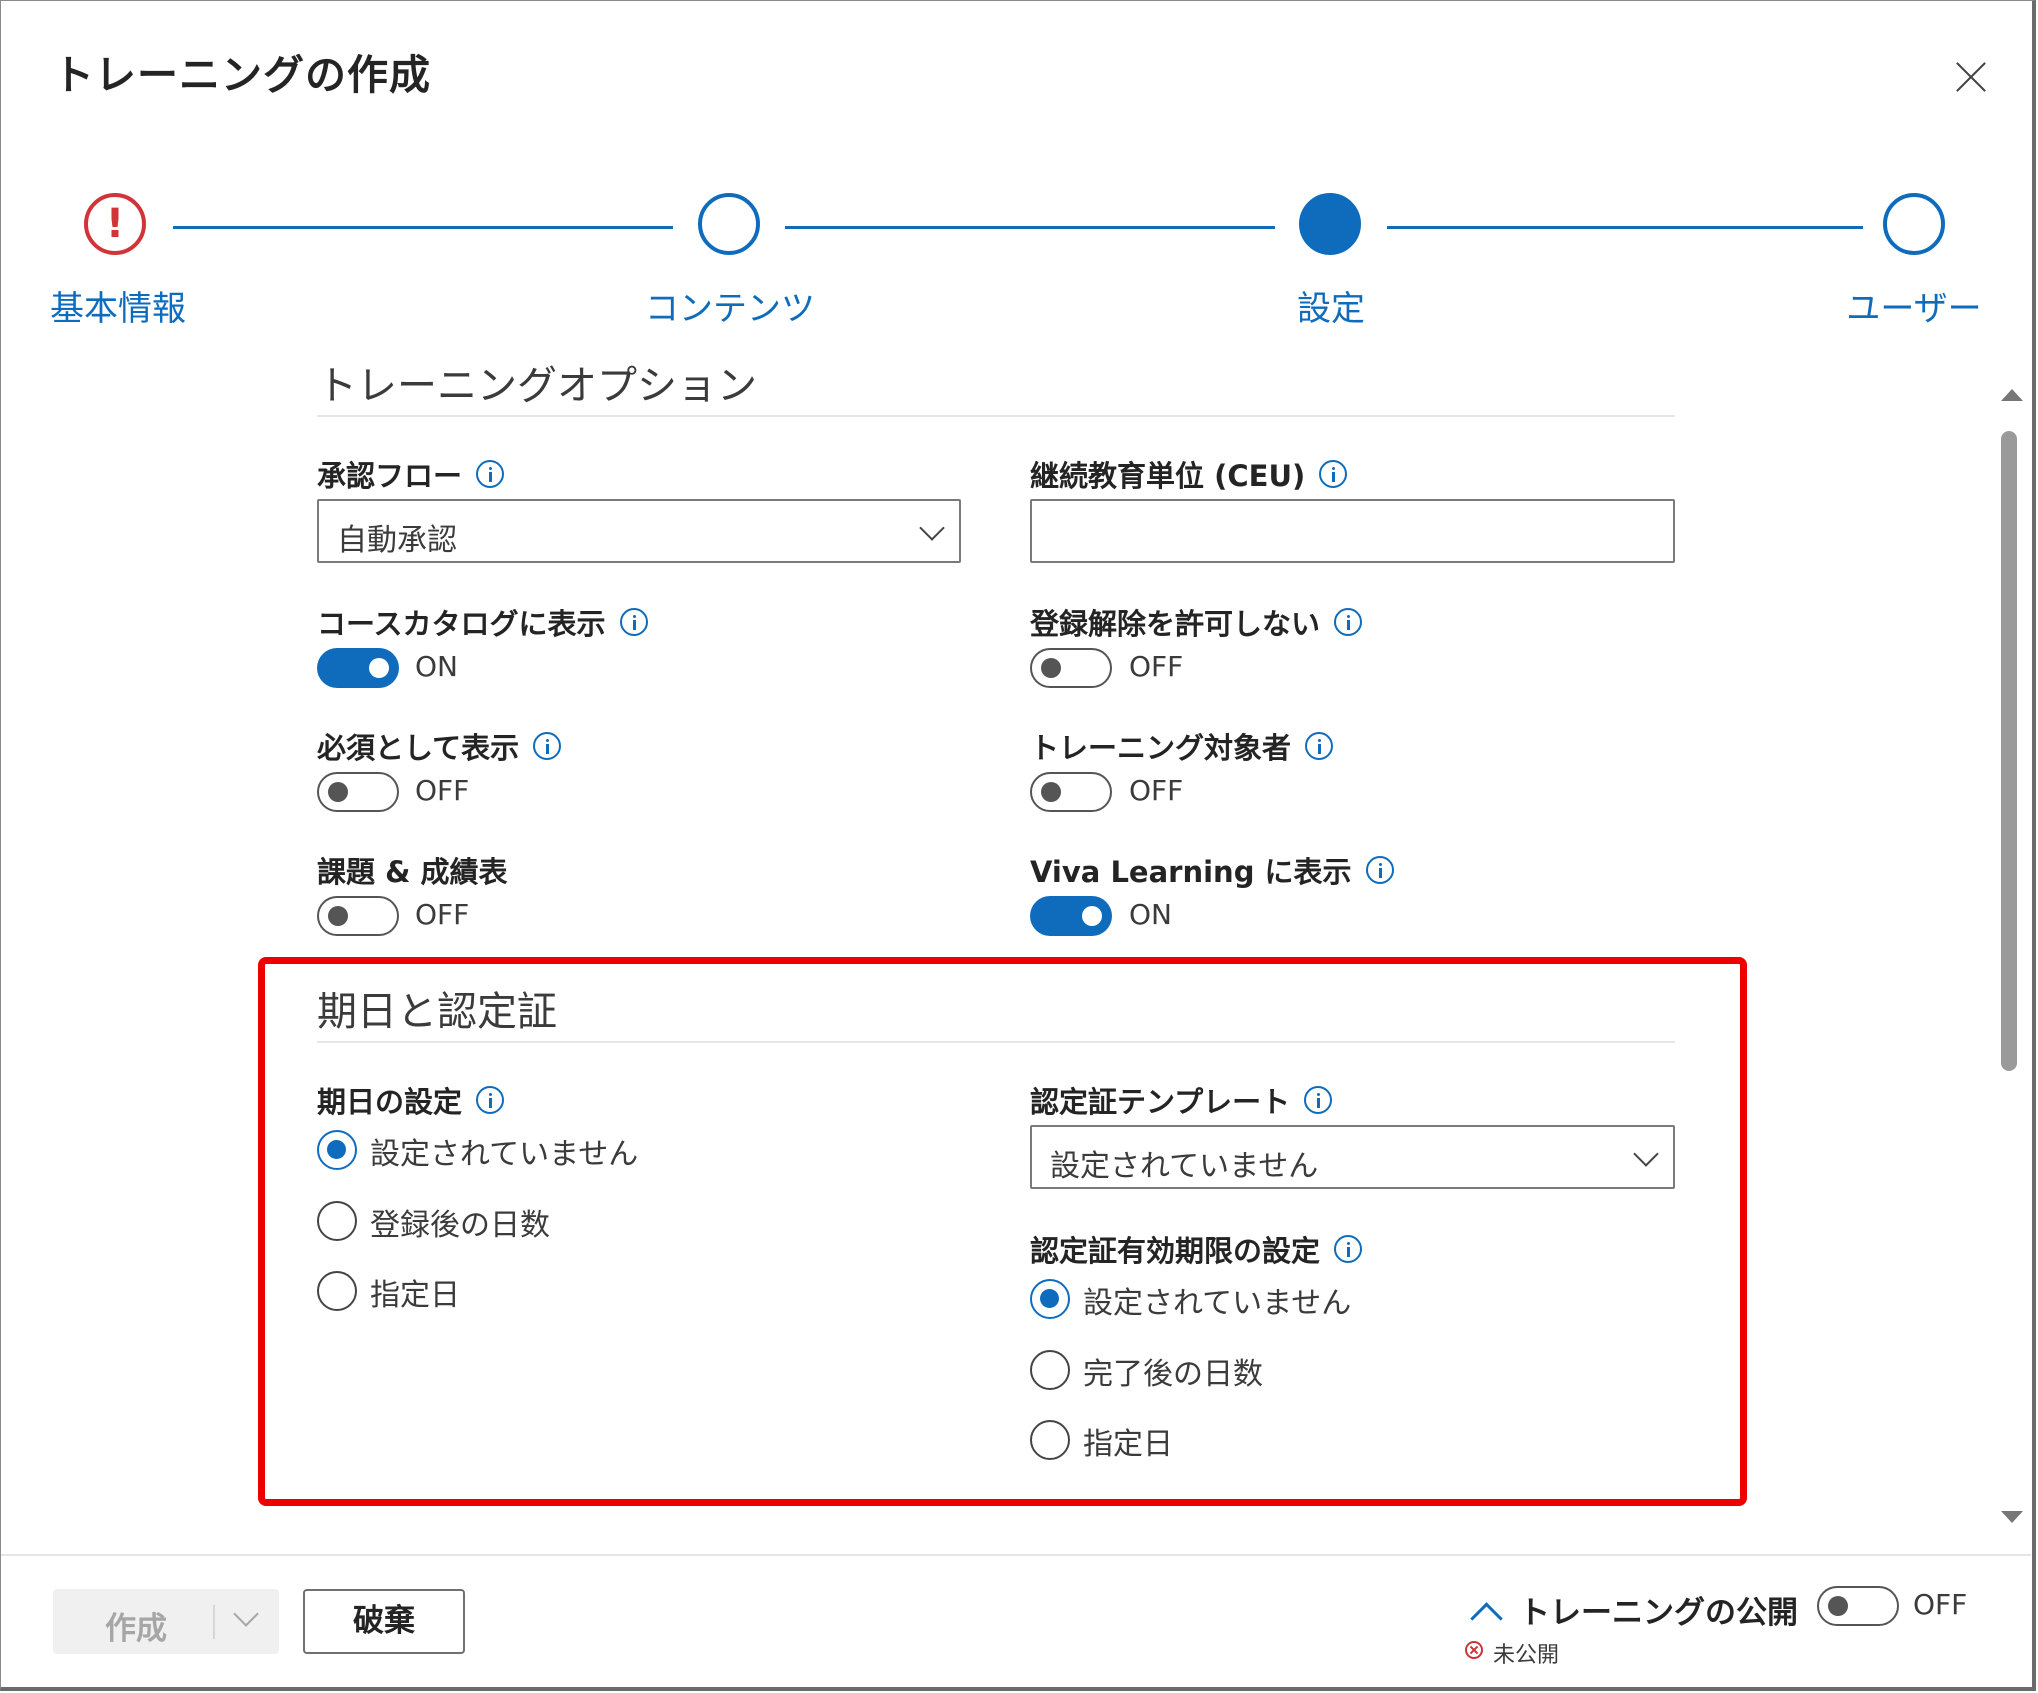 Image resolution: width=2038 pixels, height=1693 pixels. What do you see at coordinates (461, 624) in the screenshot?
I see `show-in-catalog-text: コースカタログに表示` at bounding box center [461, 624].